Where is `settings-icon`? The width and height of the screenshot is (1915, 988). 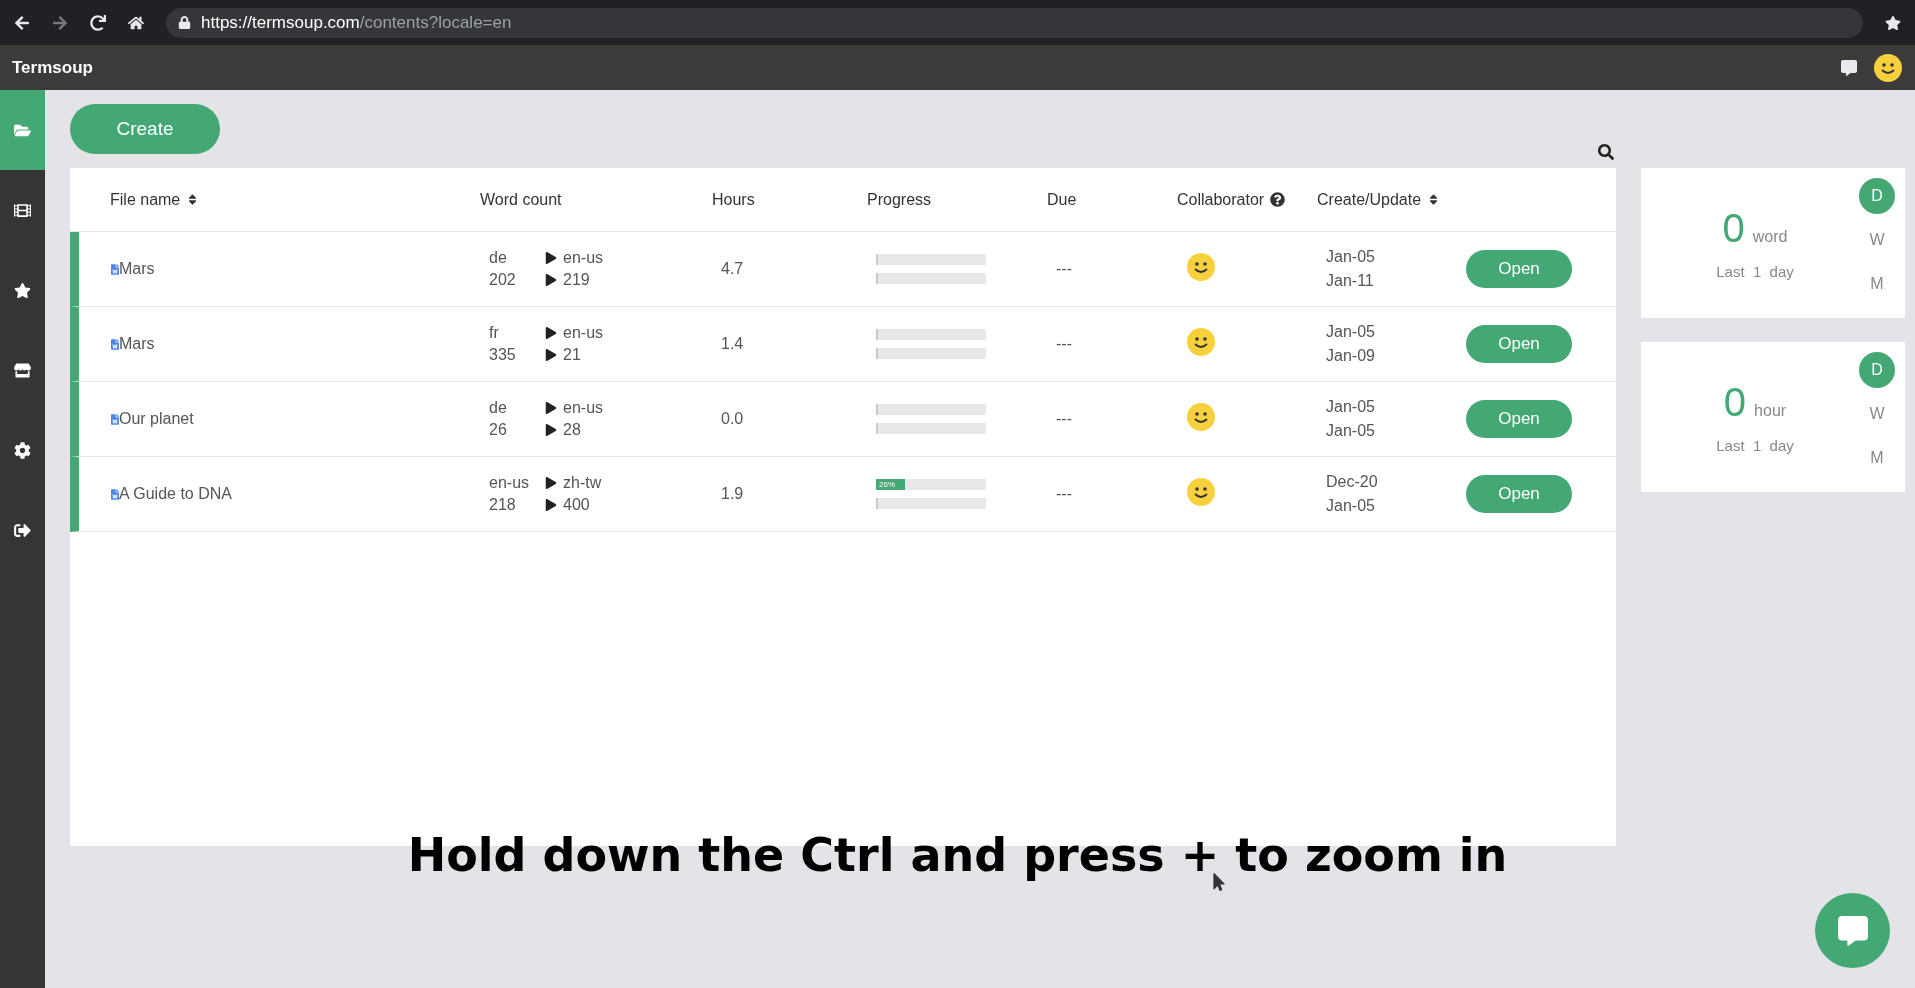 settings-icon is located at coordinates (22, 450).